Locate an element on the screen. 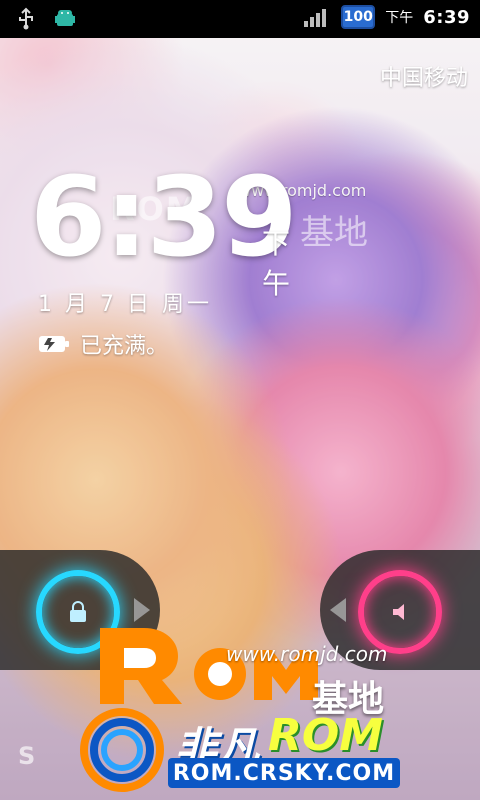  android-debug-icon is located at coordinates (65, 18).